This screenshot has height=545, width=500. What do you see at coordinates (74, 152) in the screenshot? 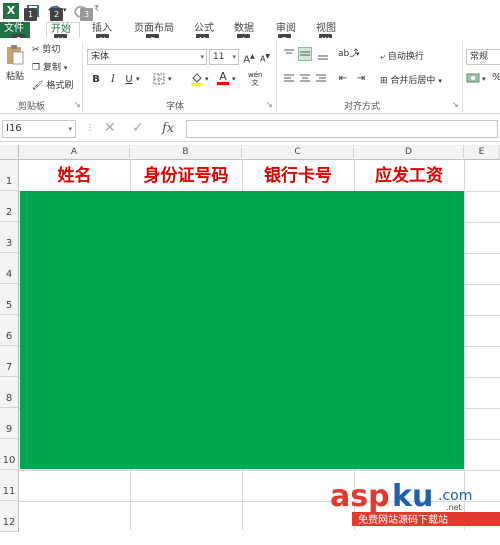
I see `column-header-a: A` at bounding box center [74, 152].